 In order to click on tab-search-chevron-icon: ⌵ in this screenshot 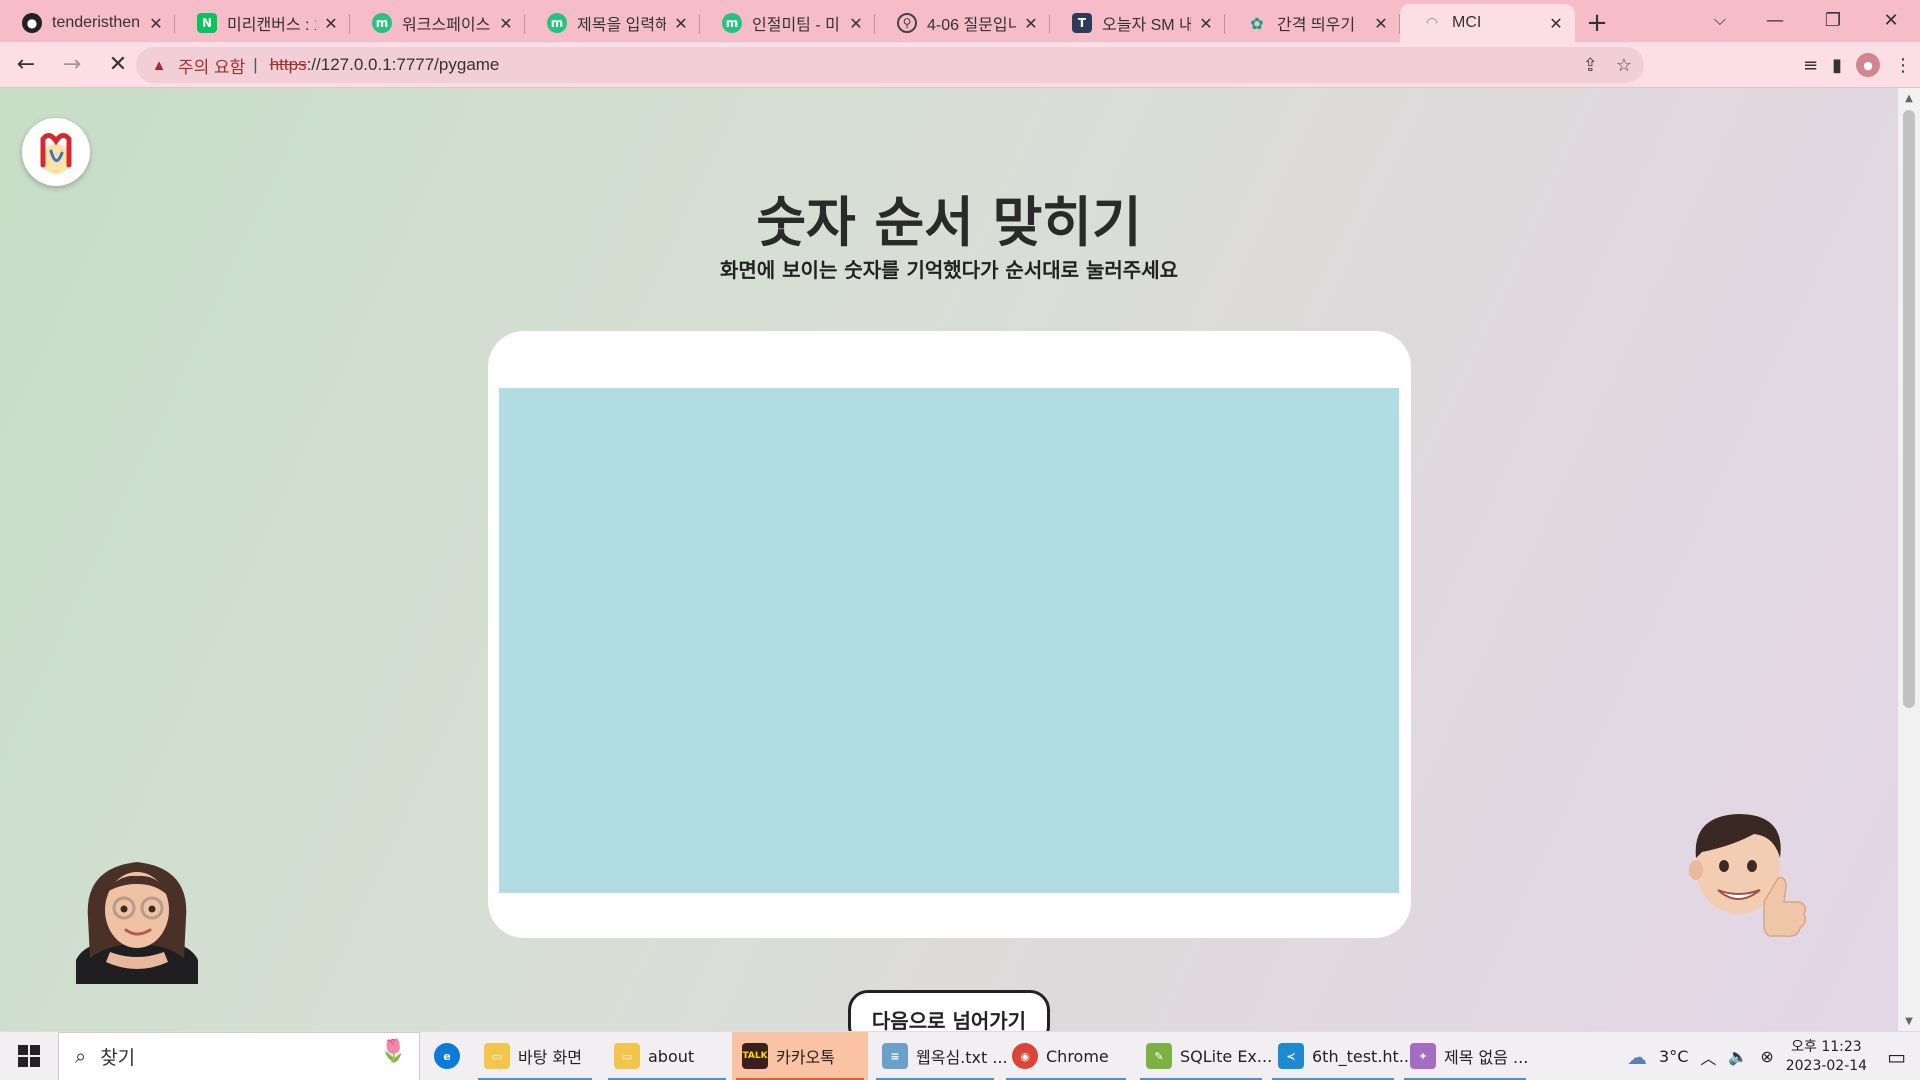, I will do `click(1720, 20)`.